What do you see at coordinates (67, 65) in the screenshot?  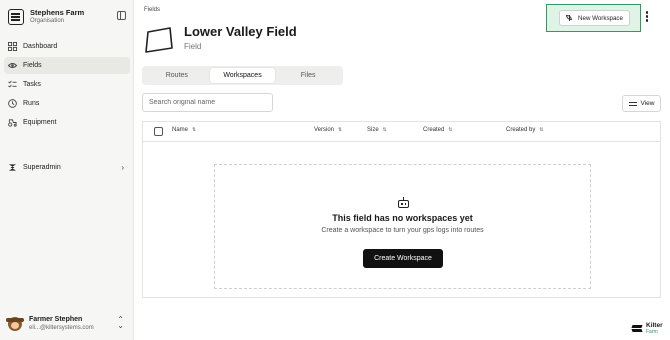 I see `sidebar-item-fields: Fields` at bounding box center [67, 65].